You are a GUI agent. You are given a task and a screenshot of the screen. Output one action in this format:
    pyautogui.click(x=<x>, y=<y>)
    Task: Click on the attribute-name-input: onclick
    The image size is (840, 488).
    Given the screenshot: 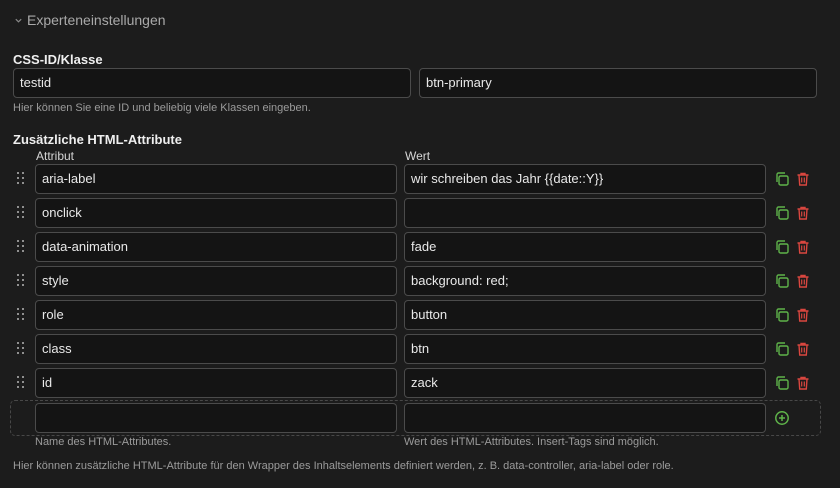 What is the action you would take?
    pyautogui.click(x=216, y=213)
    